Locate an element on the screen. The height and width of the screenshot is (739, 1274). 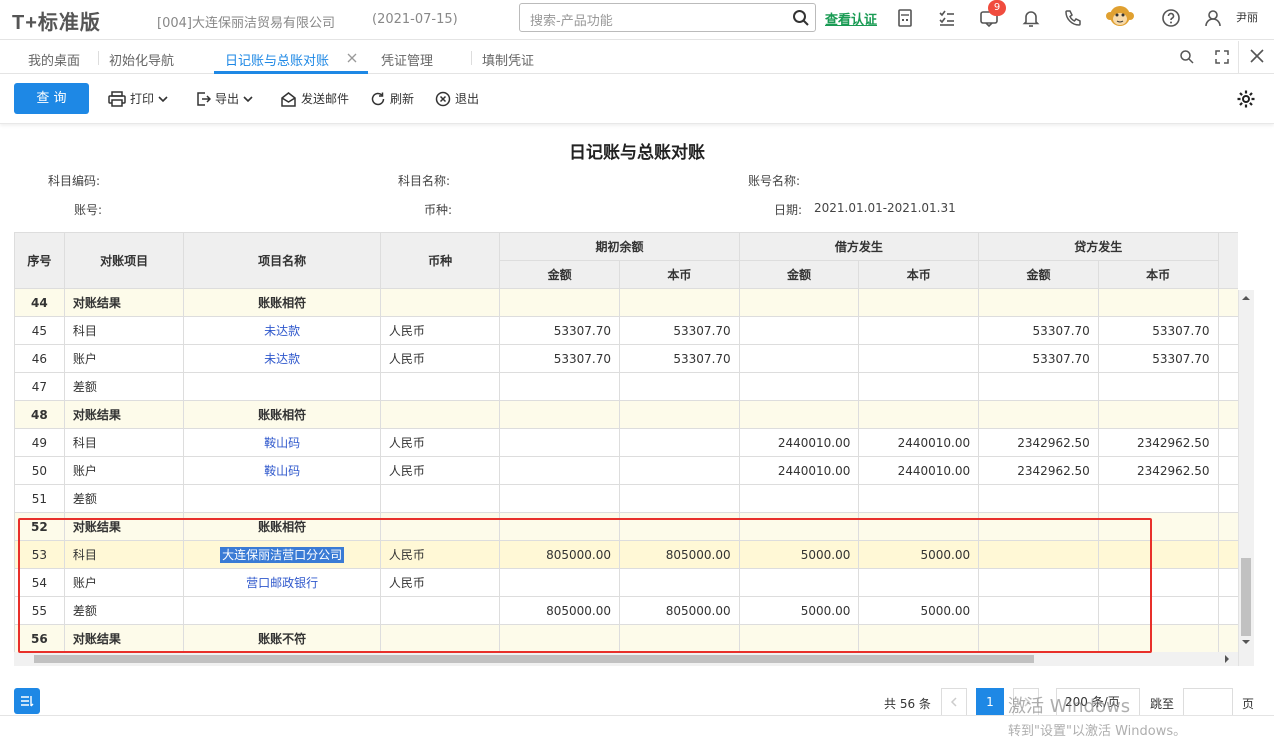
search-input: 搜索-产品功能 is located at coordinates (667, 17).